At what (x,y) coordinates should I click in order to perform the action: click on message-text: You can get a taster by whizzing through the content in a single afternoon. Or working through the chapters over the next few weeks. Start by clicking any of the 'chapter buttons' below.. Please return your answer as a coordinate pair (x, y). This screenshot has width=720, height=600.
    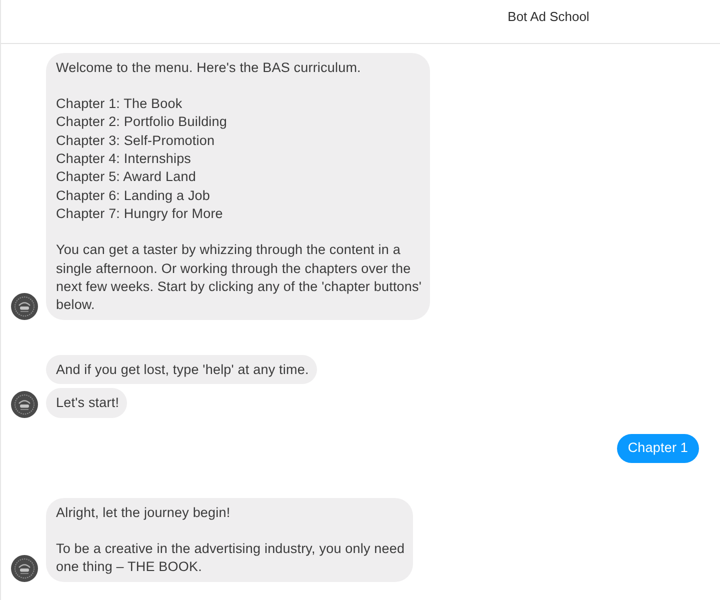
    Looking at the image, I should click on (239, 277).